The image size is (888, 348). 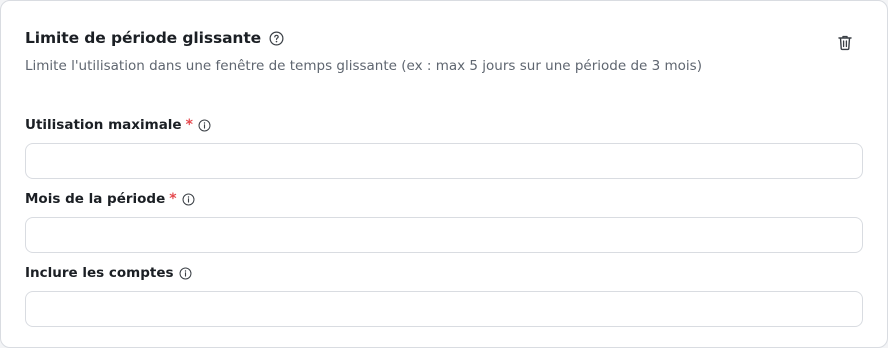 I want to click on include-accounts-input, so click(x=444, y=309).